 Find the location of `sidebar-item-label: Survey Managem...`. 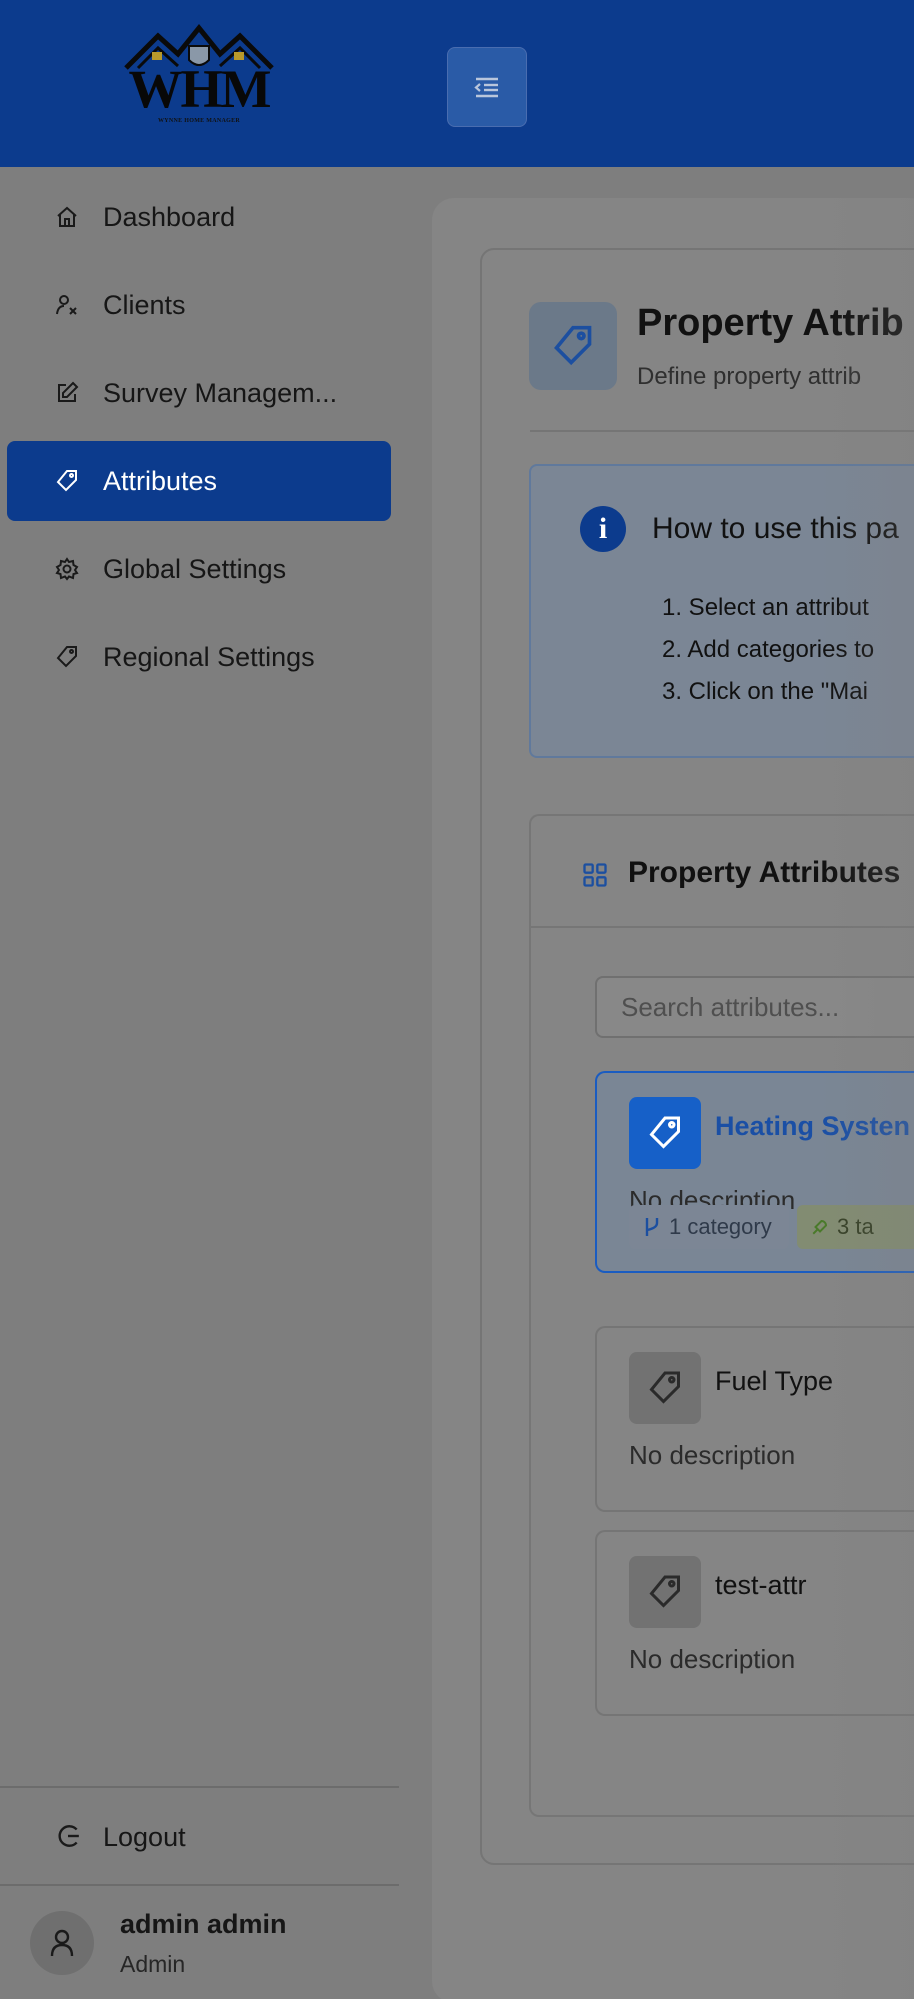

sidebar-item-label: Survey Managem... is located at coordinates (220, 393).